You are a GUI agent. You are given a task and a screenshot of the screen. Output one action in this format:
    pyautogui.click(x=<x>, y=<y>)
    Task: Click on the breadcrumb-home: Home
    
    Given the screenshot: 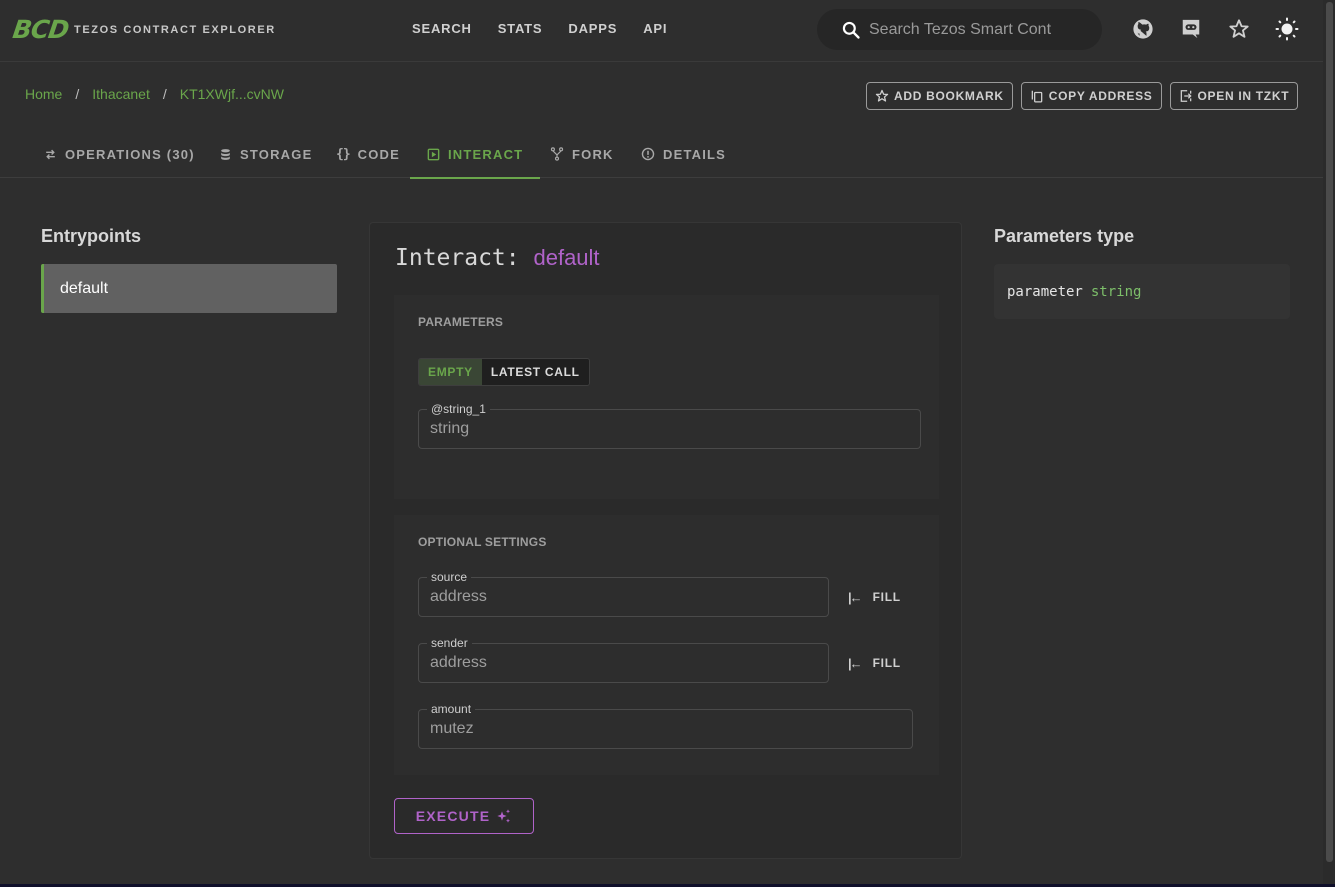 What is the action you would take?
    pyautogui.click(x=43, y=94)
    